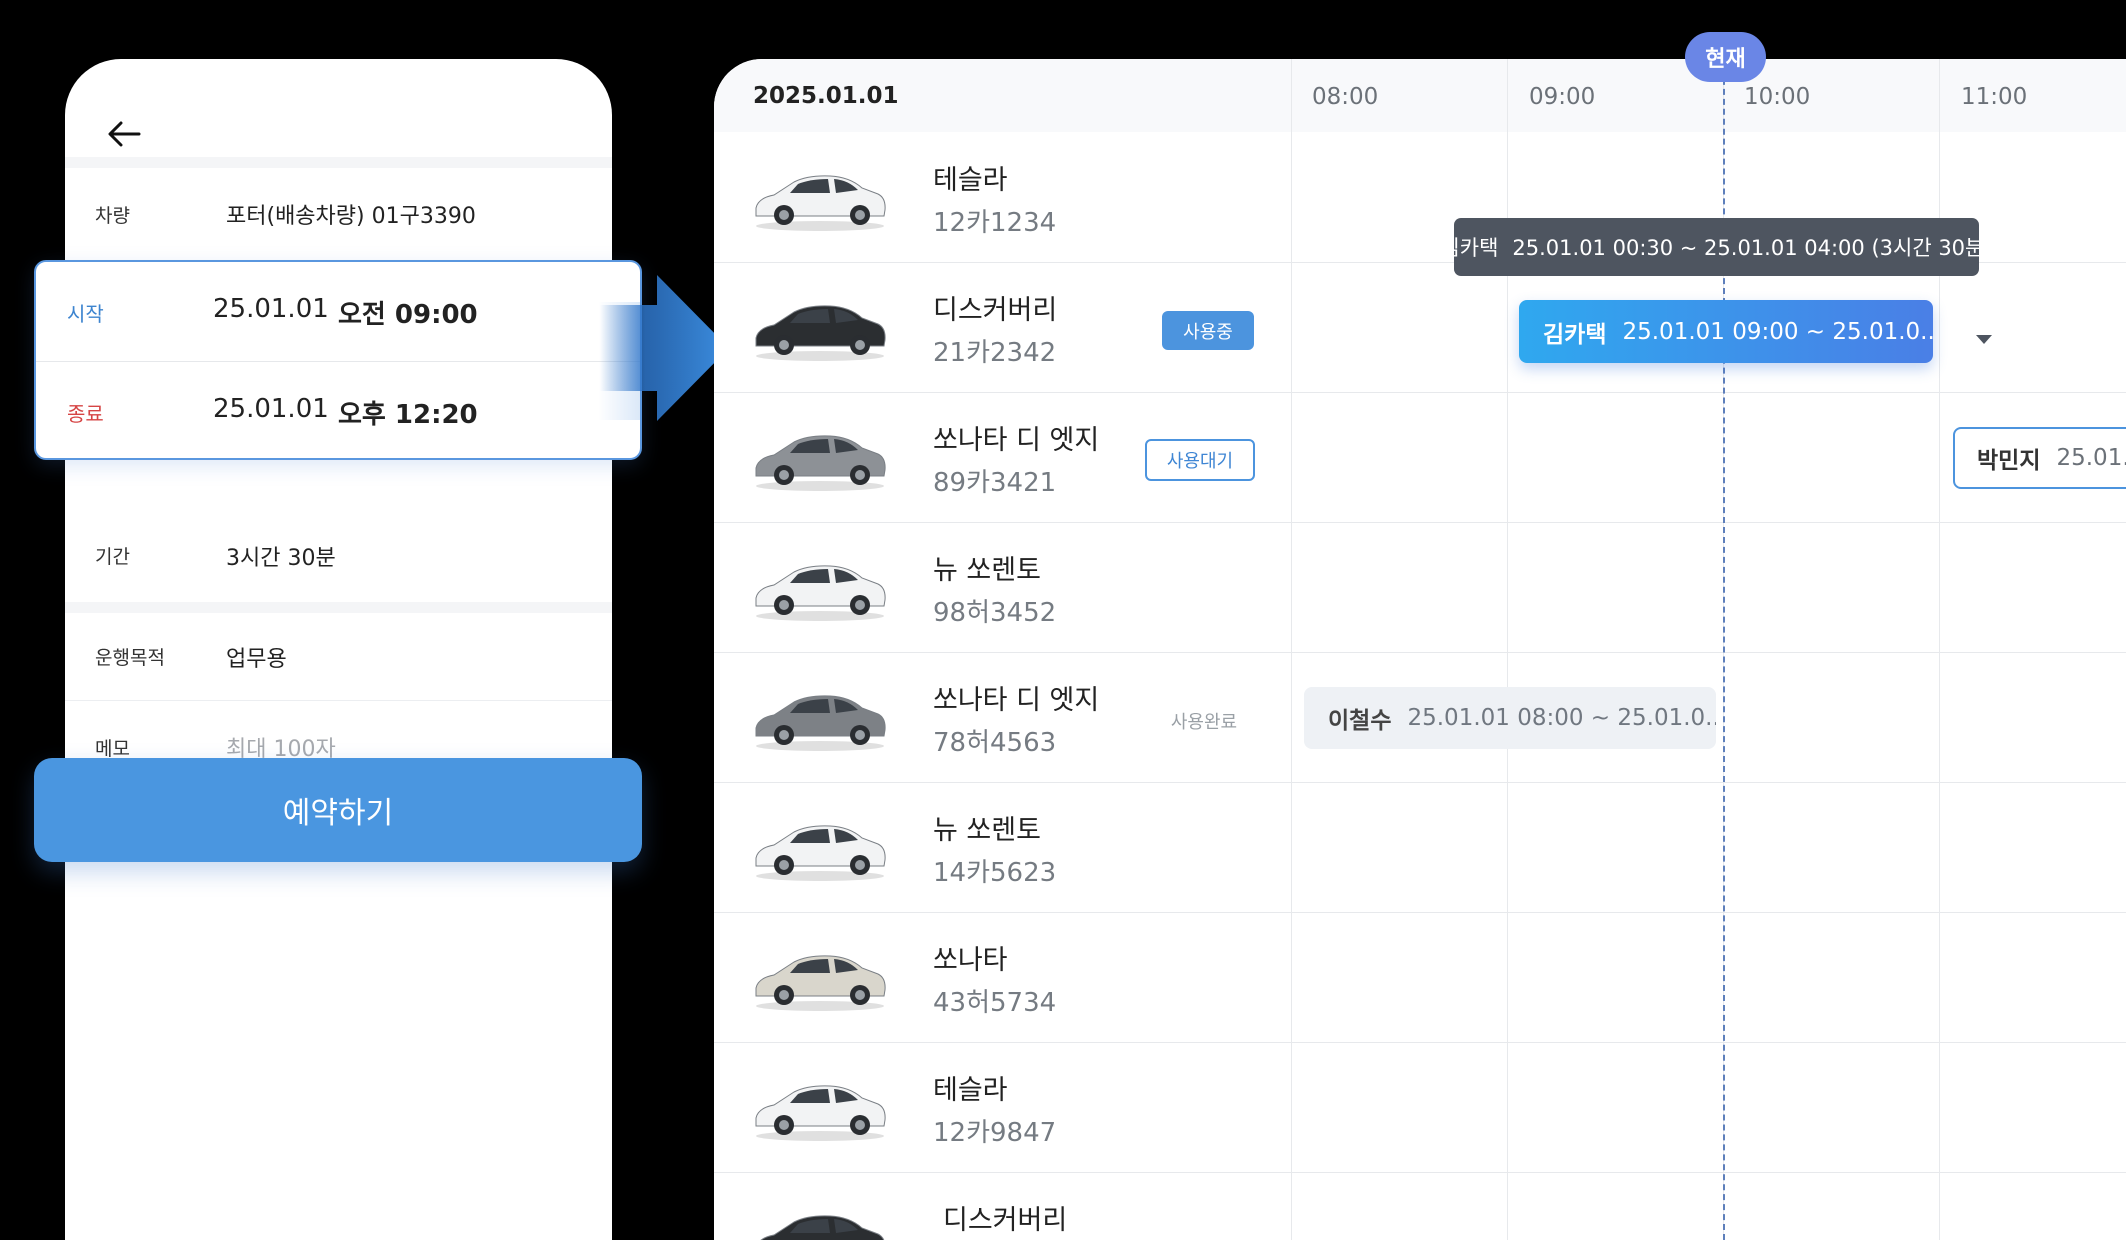 The width and height of the screenshot is (2126, 1240). I want to click on purpose-row: 운행목적 업무용, so click(338, 656).